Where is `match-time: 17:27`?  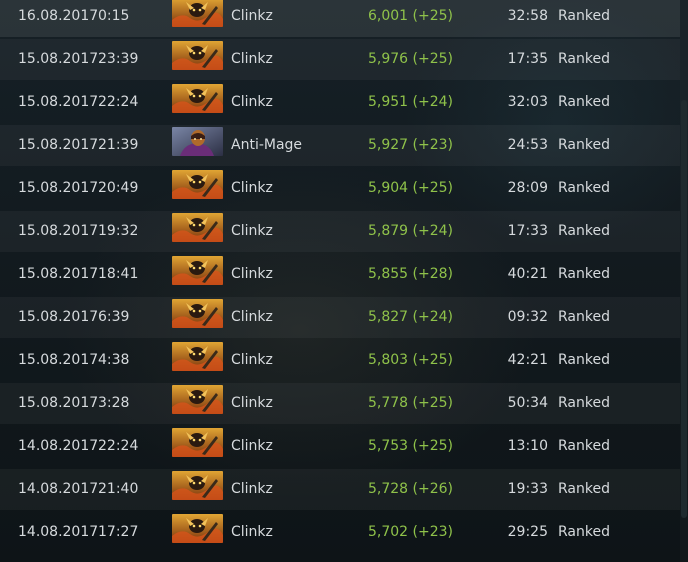
match-time: 17:27 is located at coordinates (118, 532).